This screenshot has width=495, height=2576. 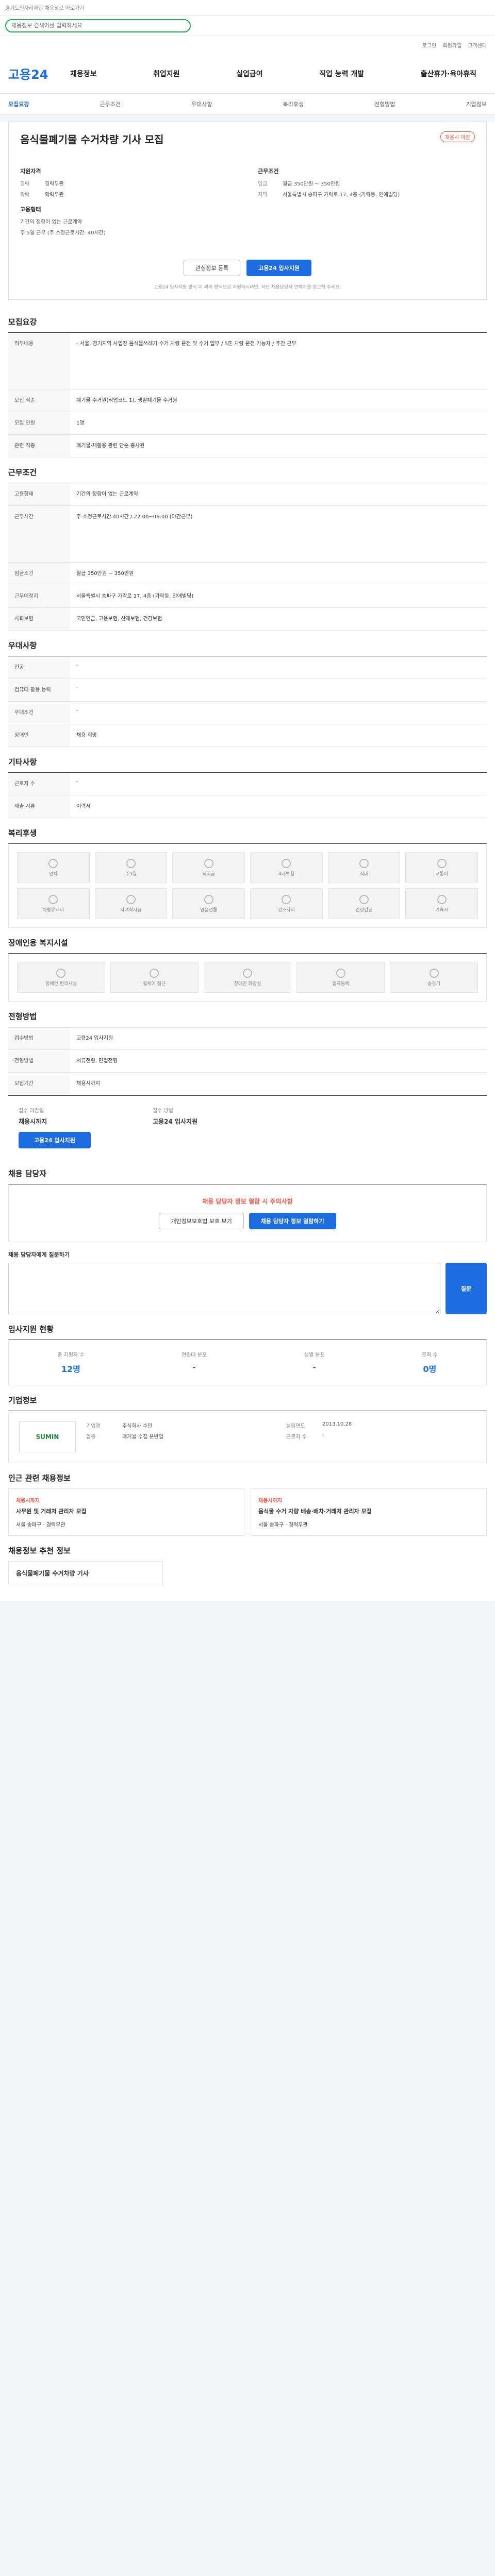 I want to click on job-title: 음식물폐기물 수거차량 기사 모집, so click(x=92, y=139).